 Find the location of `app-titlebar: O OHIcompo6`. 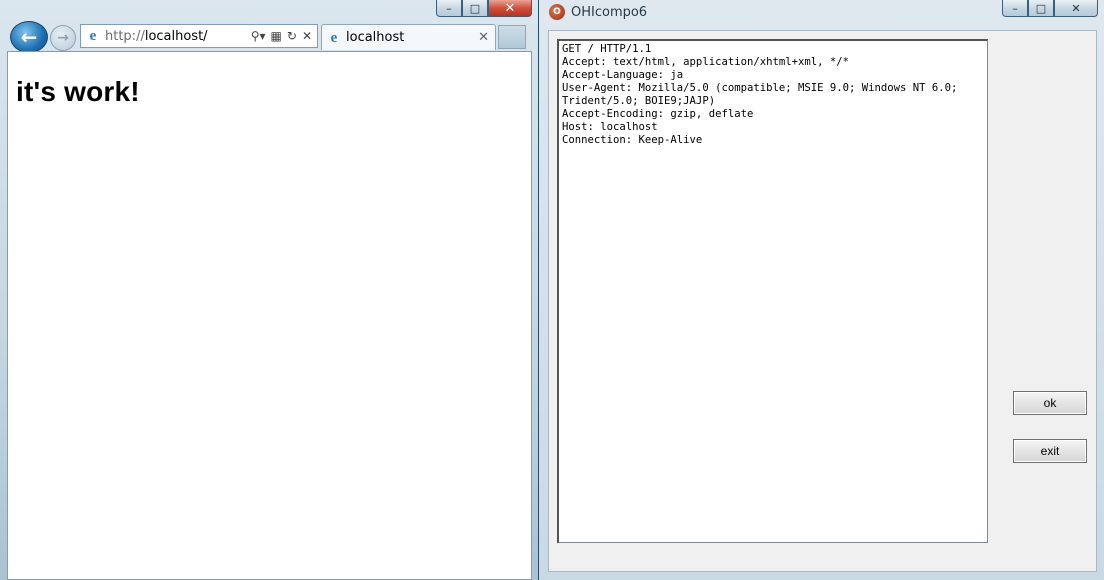

app-titlebar: O OHIcompo6 is located at coordinates (598, 12).